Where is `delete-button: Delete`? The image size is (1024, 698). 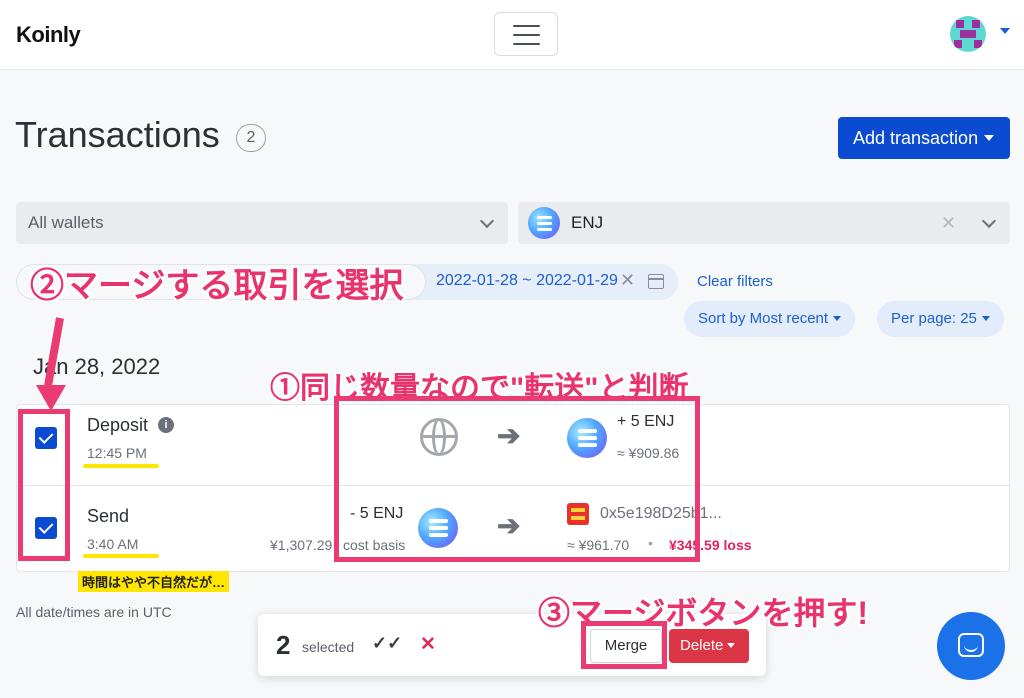 delete-button: Delete is located at coordinates (709, 646).